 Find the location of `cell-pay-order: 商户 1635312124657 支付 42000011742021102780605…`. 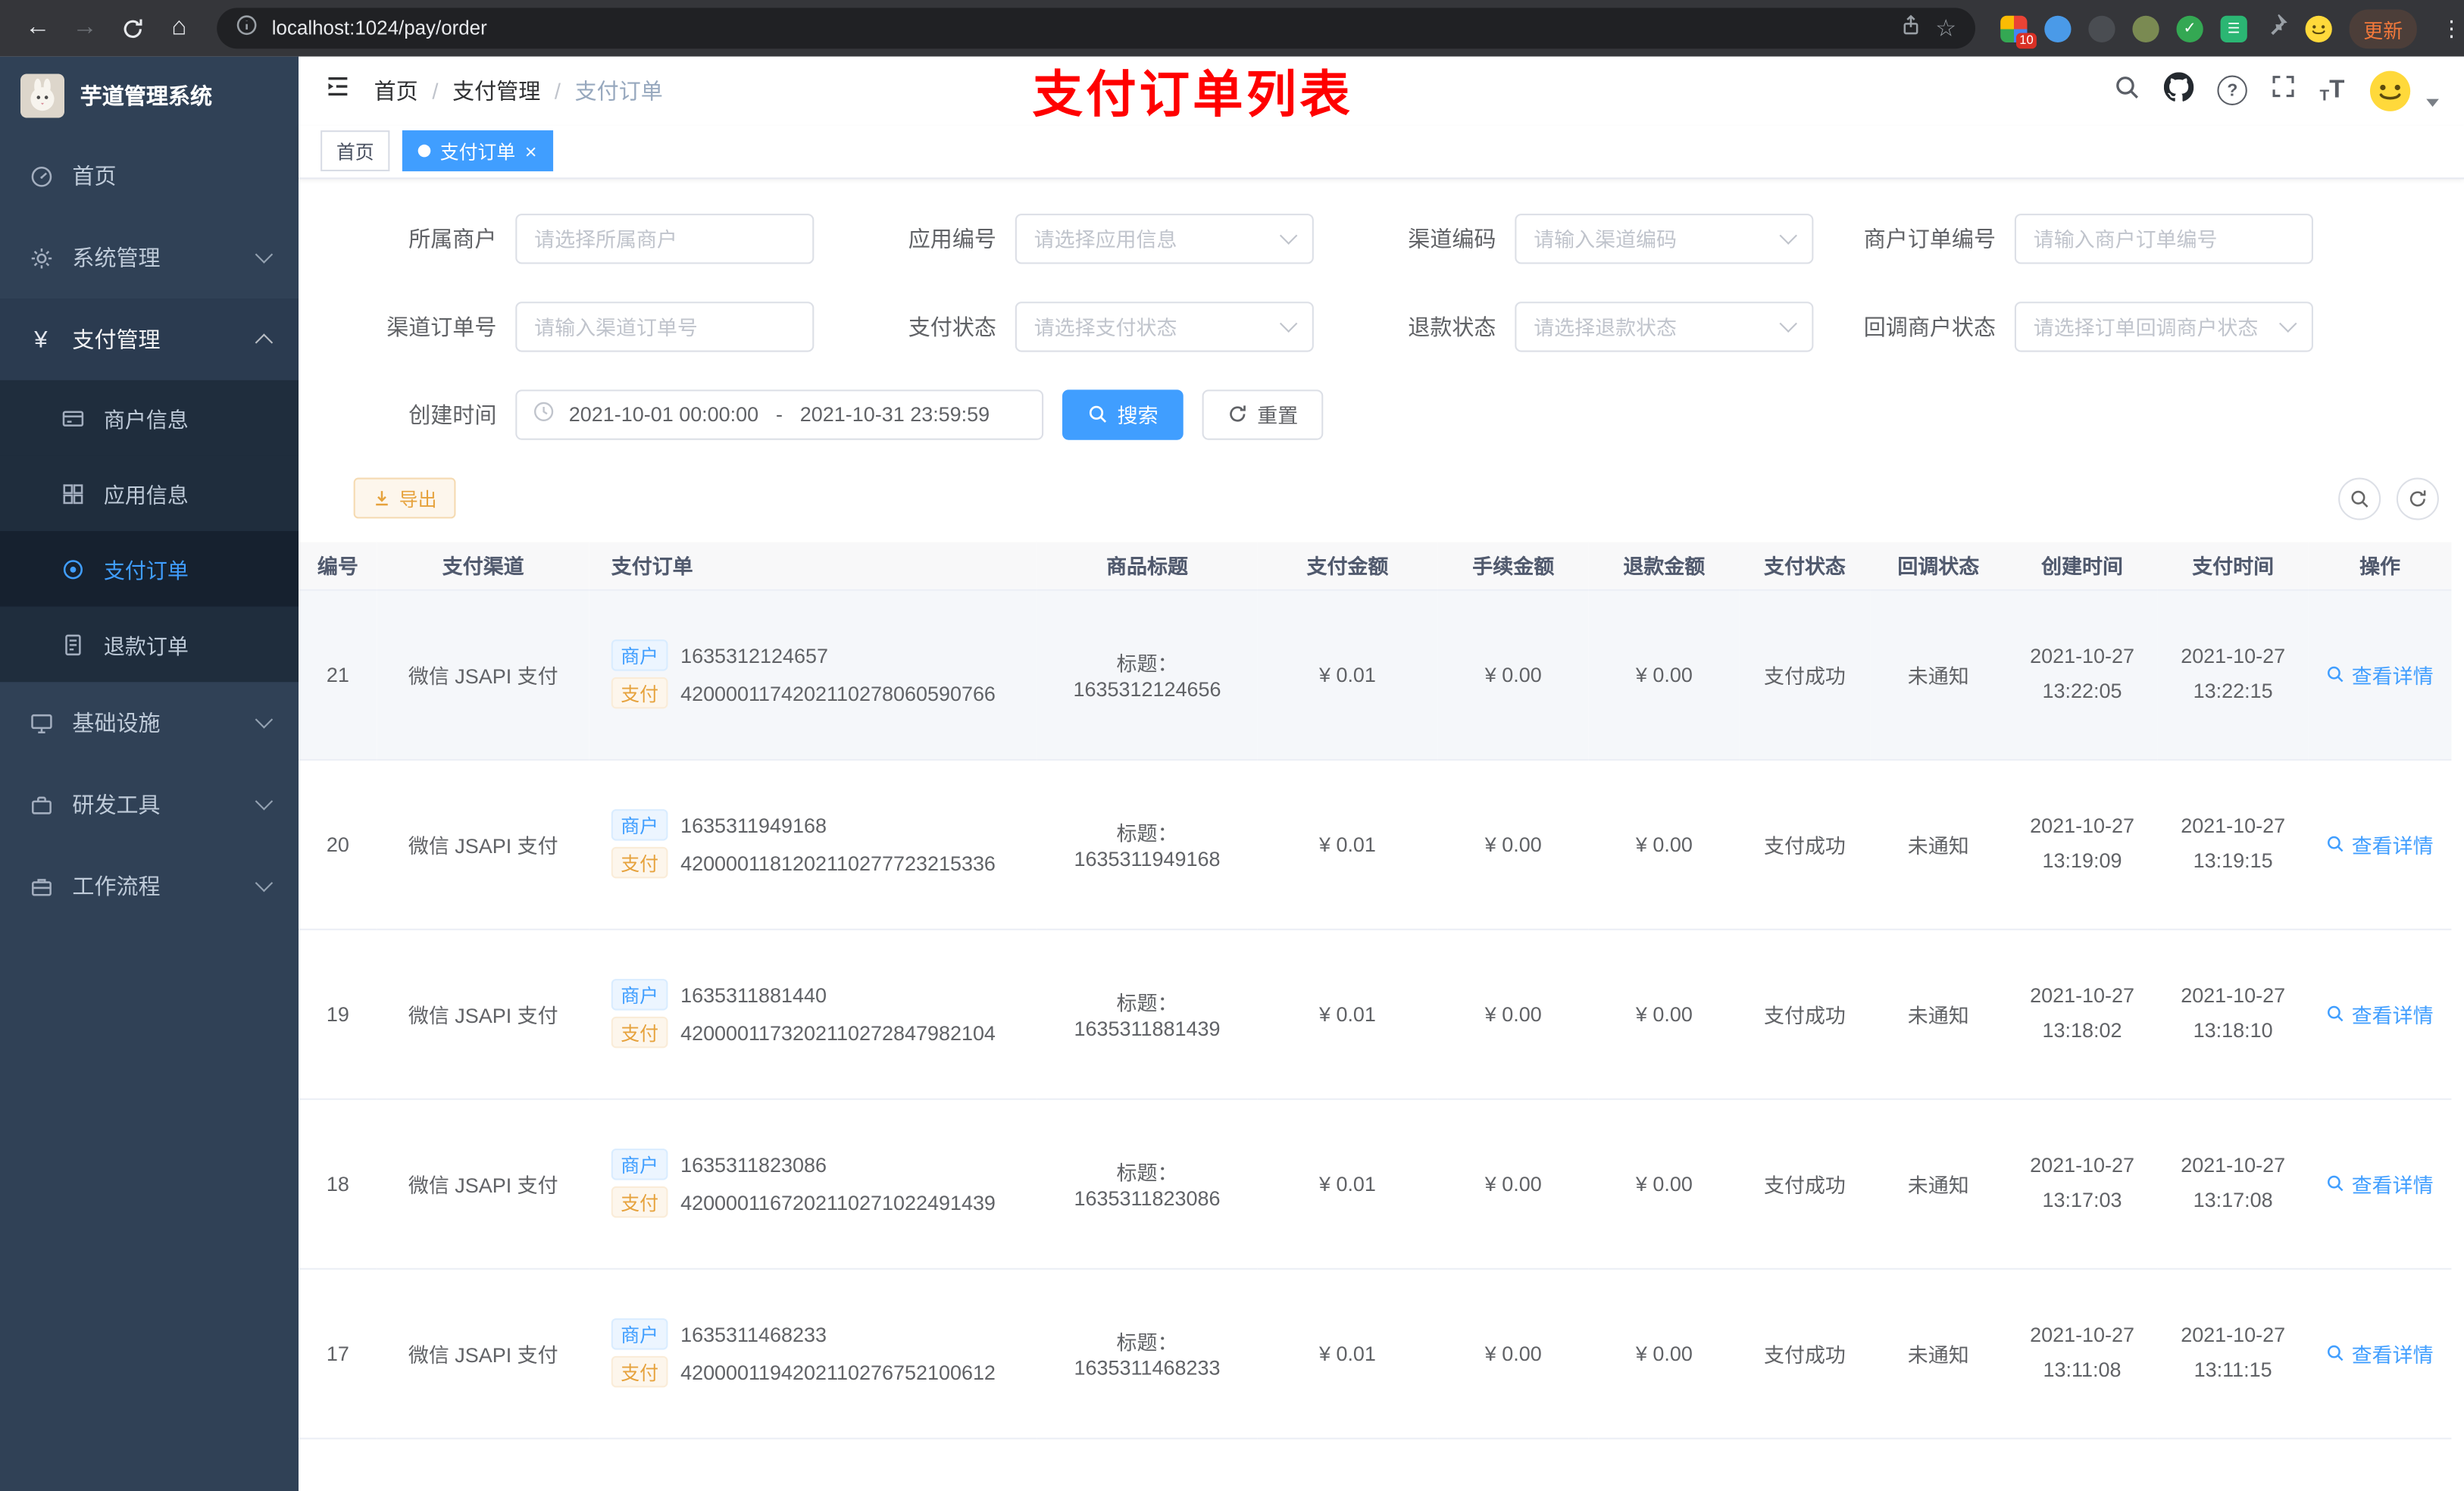

cell-pay-order: 商户 1635312124657 支付 42000011742021102780605… is located at coordinates (813, 675).